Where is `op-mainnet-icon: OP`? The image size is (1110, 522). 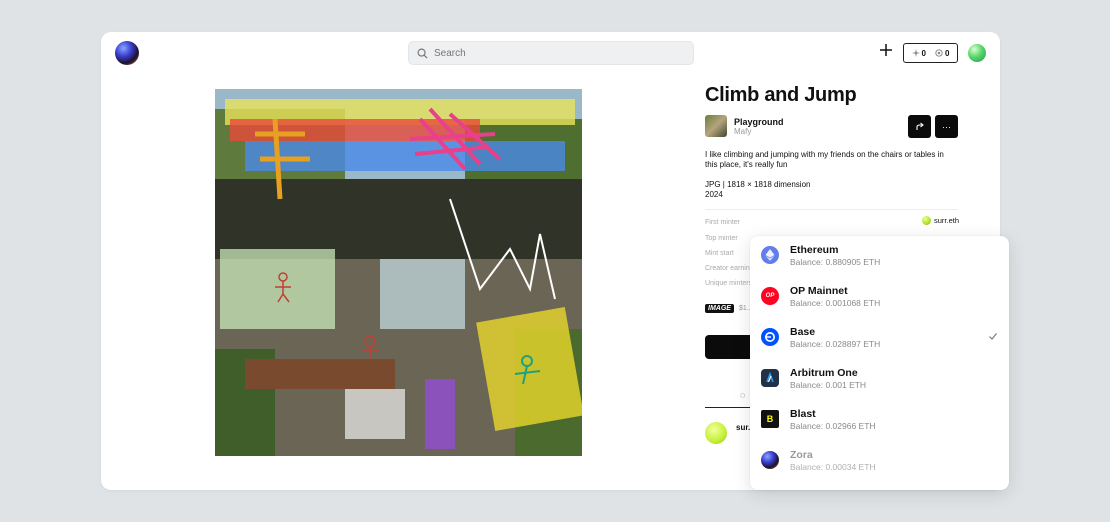
op-mainnet-icon: OP is located at coordinates (770, 296).